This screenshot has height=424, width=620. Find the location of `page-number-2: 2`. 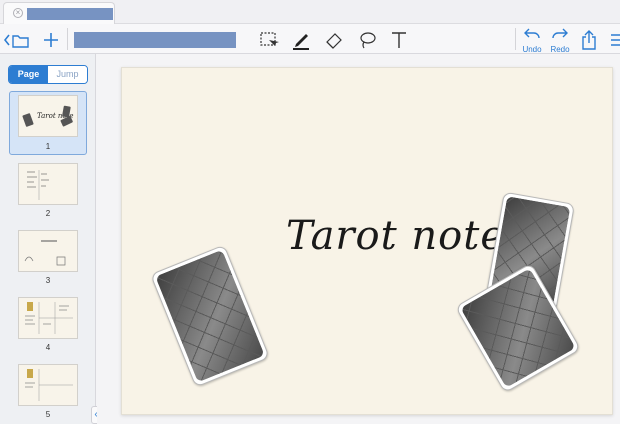

page-number-2: 2 is located at coordinates (48, 213).